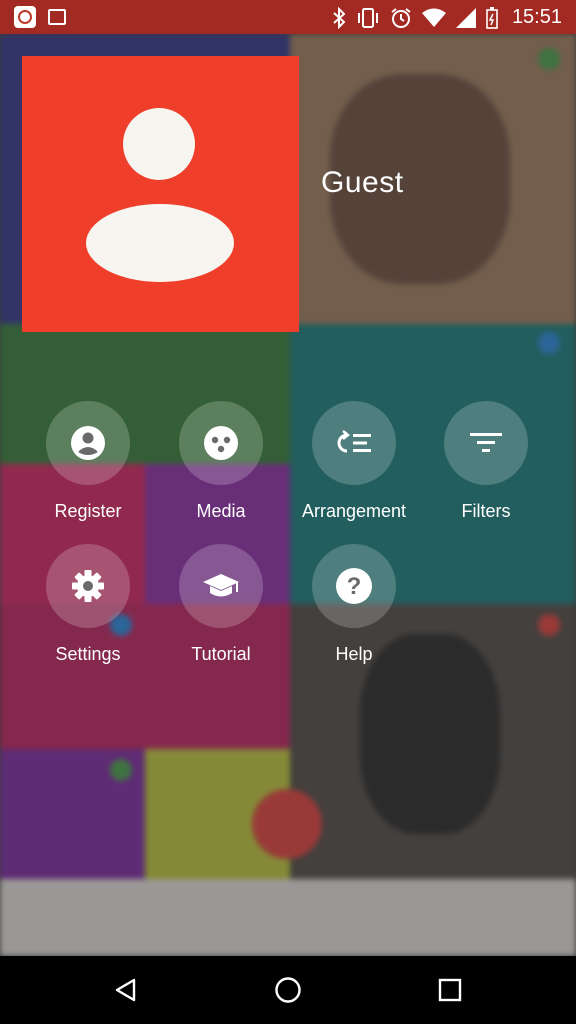  I want to click on recents-icon, so click(450, 990).